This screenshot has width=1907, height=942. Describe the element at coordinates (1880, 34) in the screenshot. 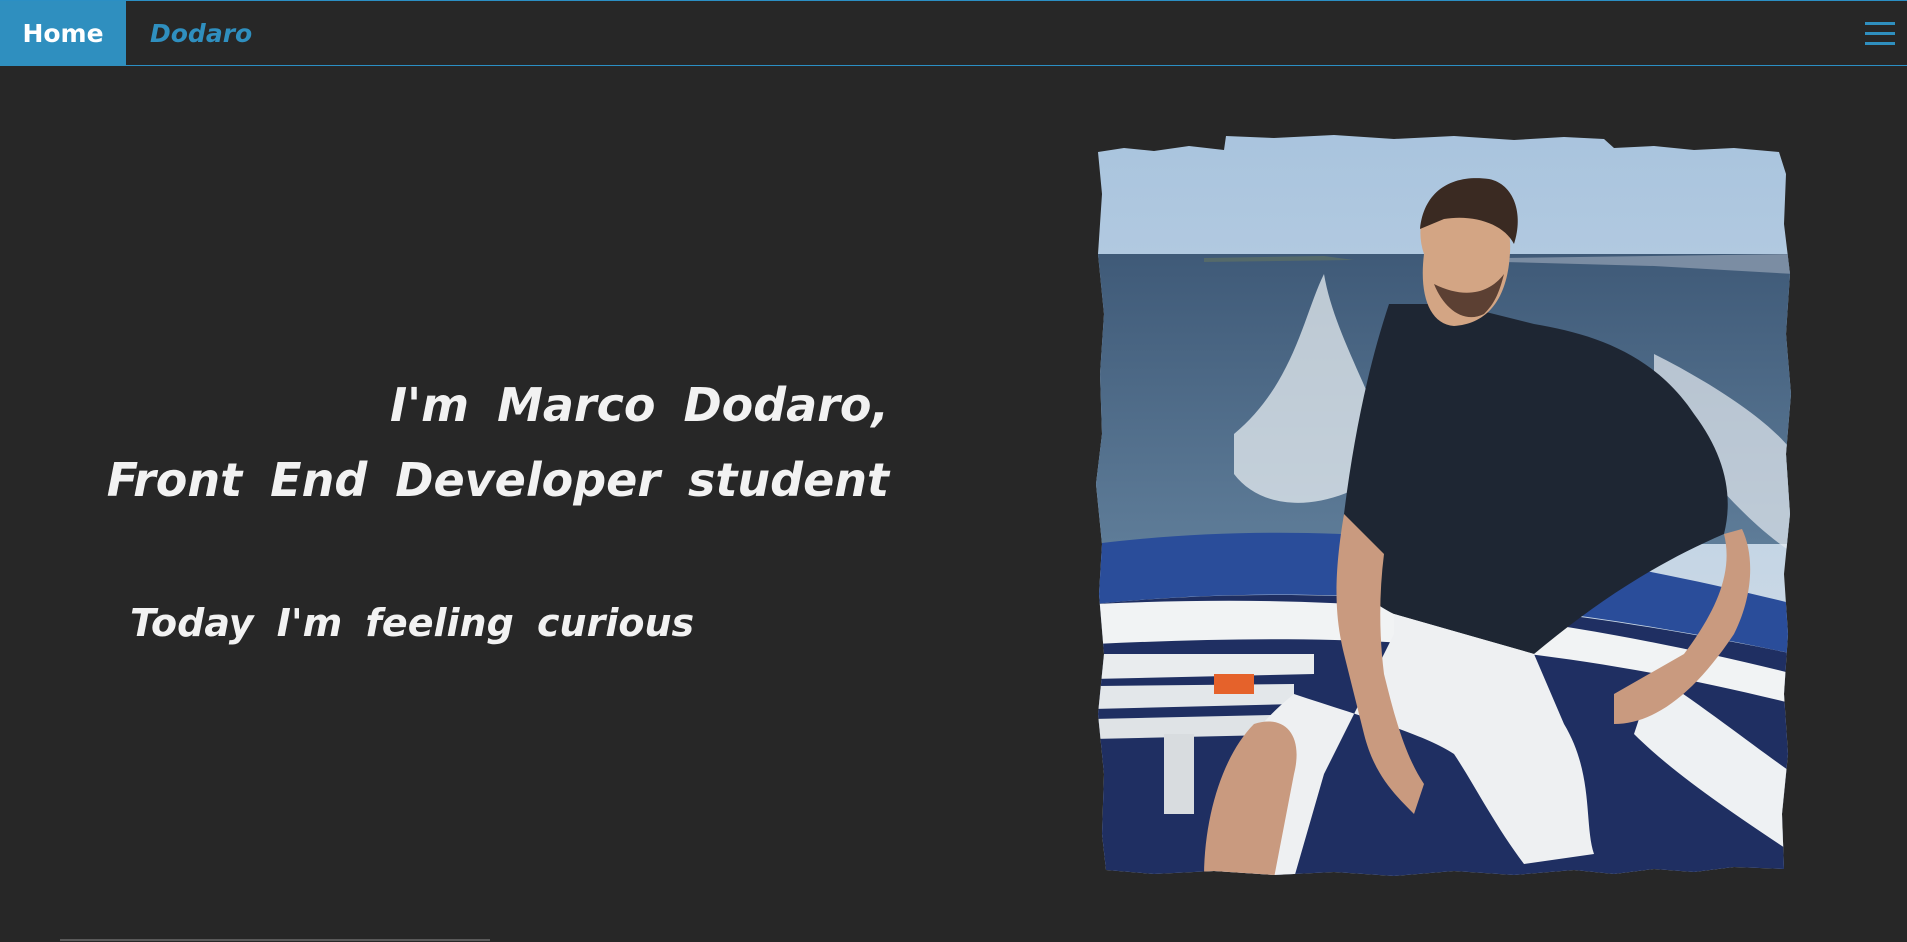

I see `hamburger-icon` at that location.